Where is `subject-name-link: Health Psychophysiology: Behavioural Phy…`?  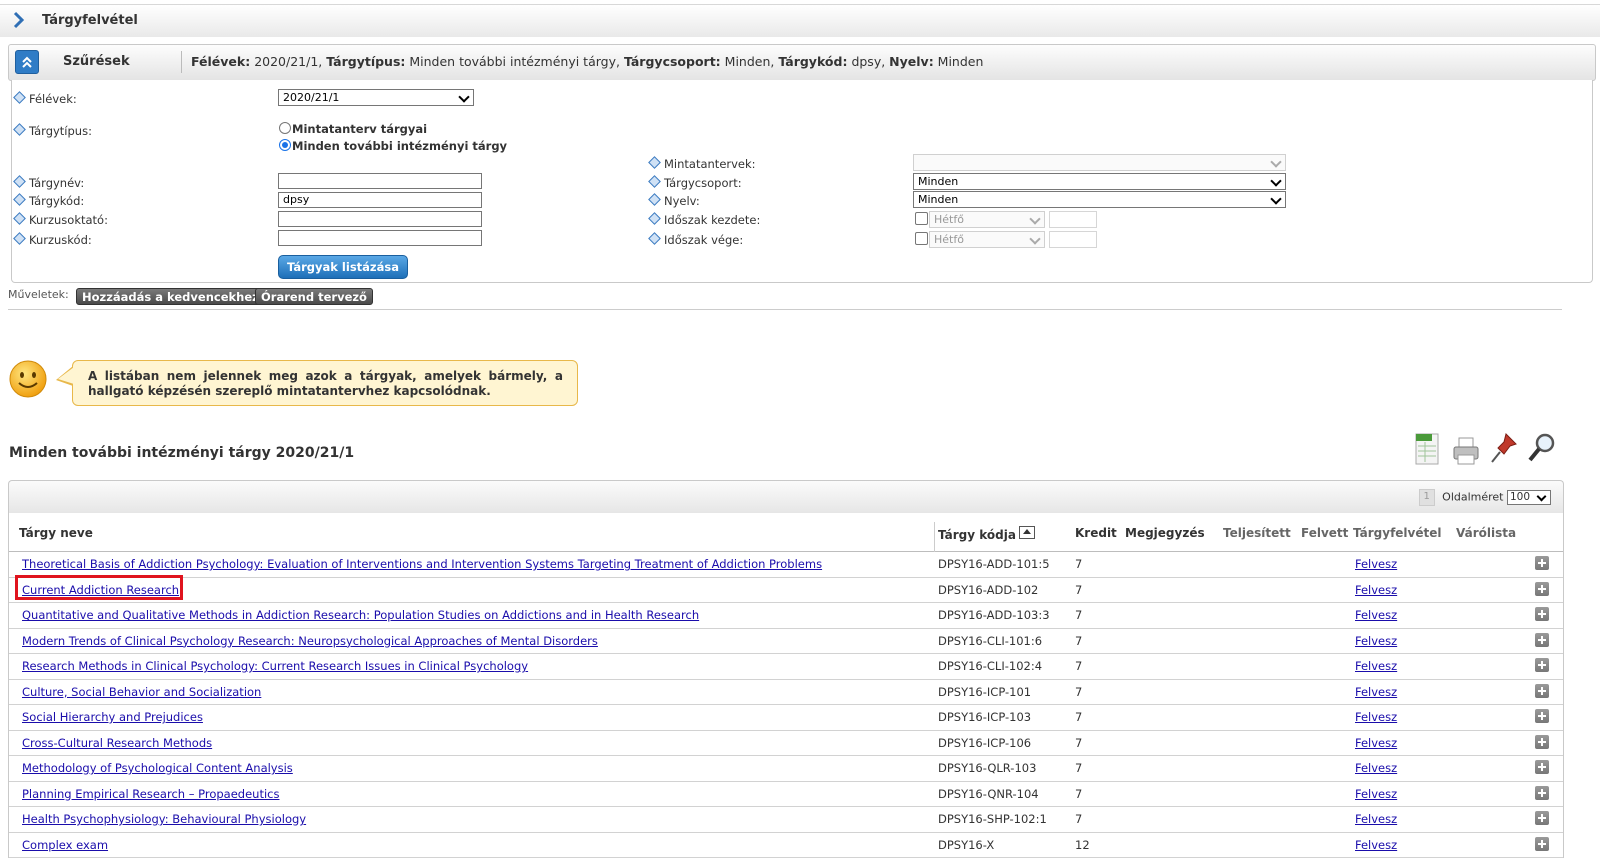
subject-name-link: Health Psychophysiology: Behavioural Phy… is located at coordinates (164, 819).